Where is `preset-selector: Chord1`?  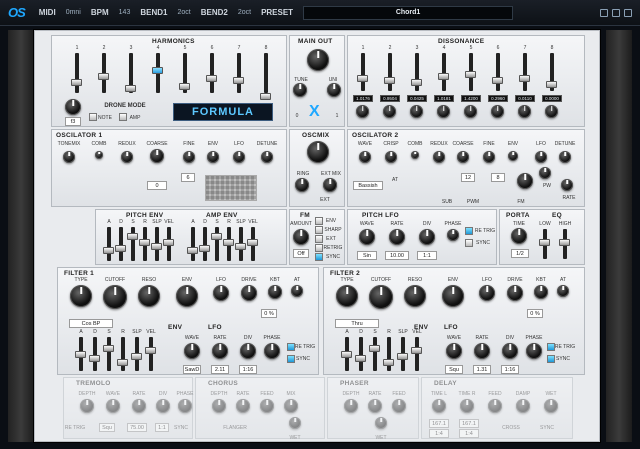
preset-selector: Chord1 is located at coordinates (408, 12).